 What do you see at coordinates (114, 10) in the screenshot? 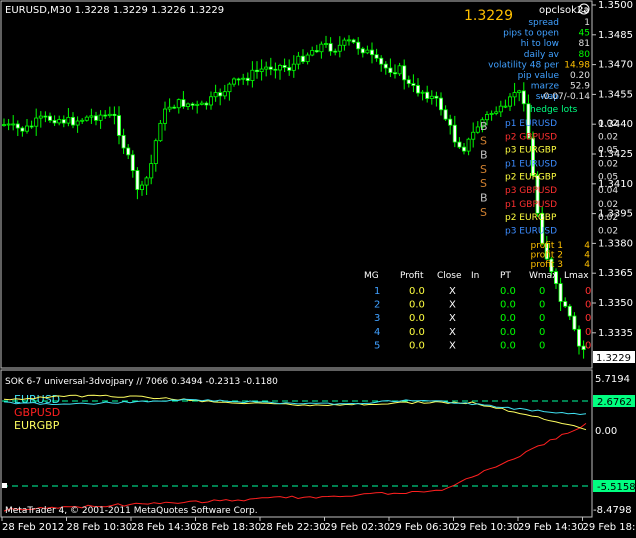
I see `symbol-info: EURUSD,M30 1.3228 1.3229 1.3226 1.3229` at bounding box center [114, 10].